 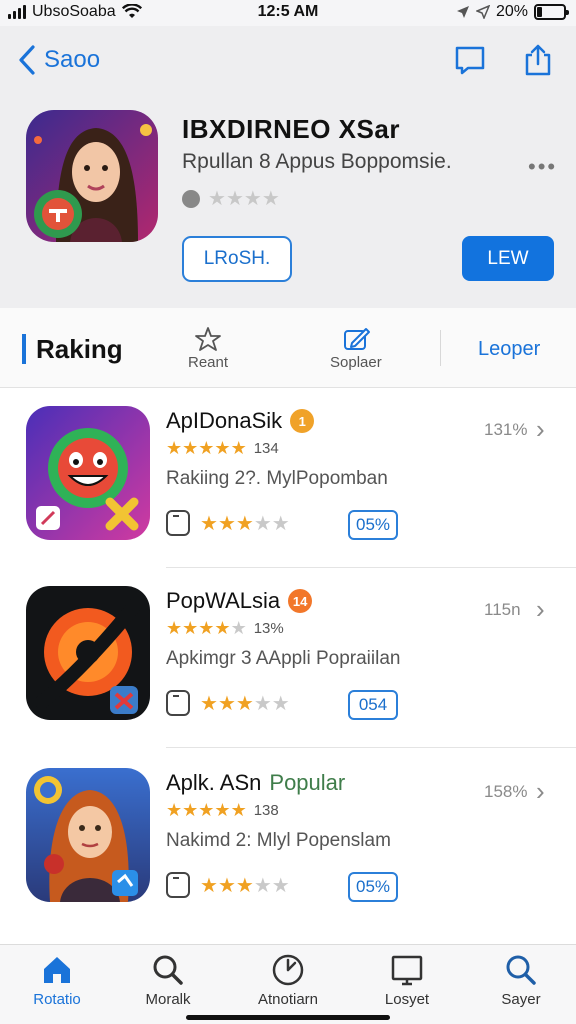 I want to click on tab-bar-item-sayer: Sayer, so click(x=521, y=980).